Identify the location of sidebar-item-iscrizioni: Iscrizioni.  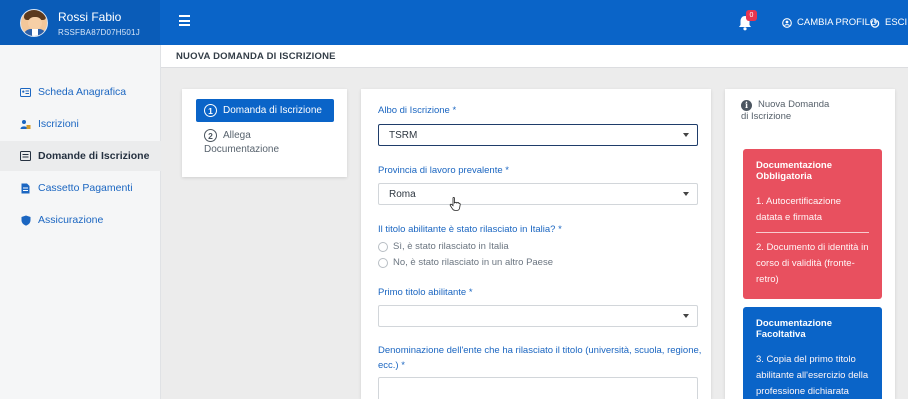
(80, 124).